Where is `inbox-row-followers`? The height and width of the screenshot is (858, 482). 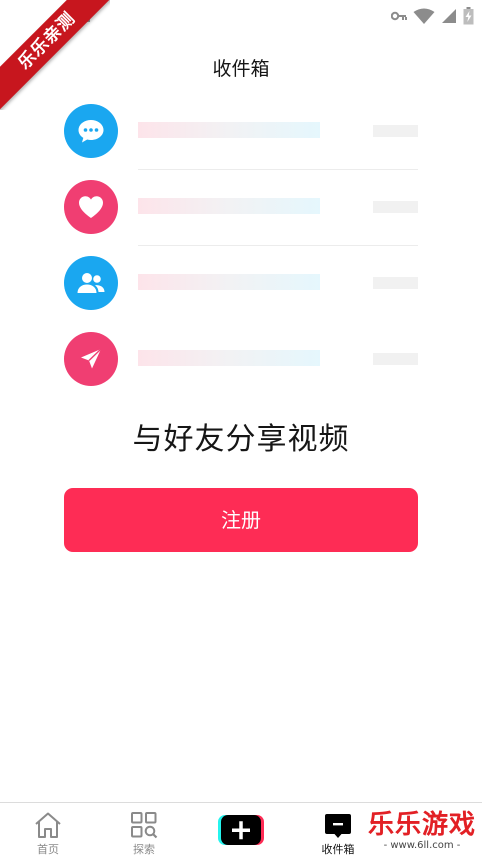 inbox-row-followers is located at coordinates (241, 283).